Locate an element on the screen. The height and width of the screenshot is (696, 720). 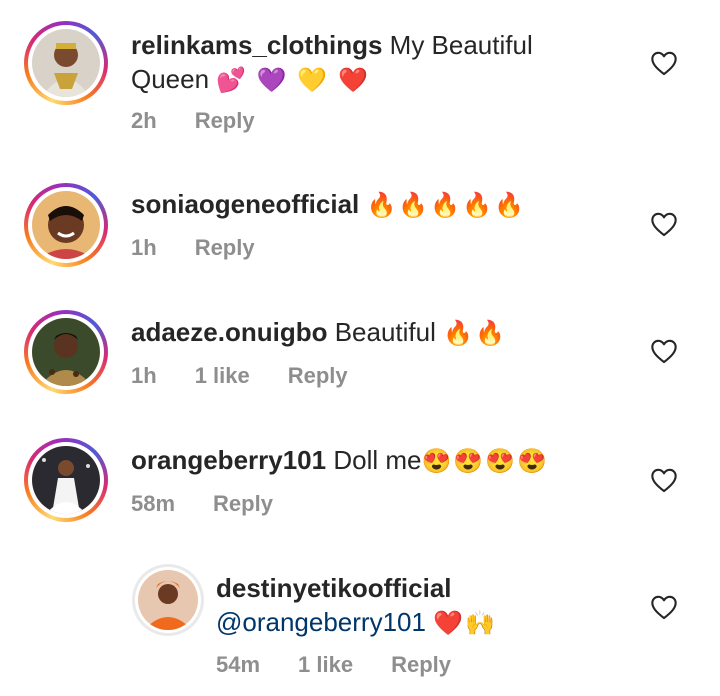
comment-emoji: ❤️🙌 is located at coordinates (465, 623).